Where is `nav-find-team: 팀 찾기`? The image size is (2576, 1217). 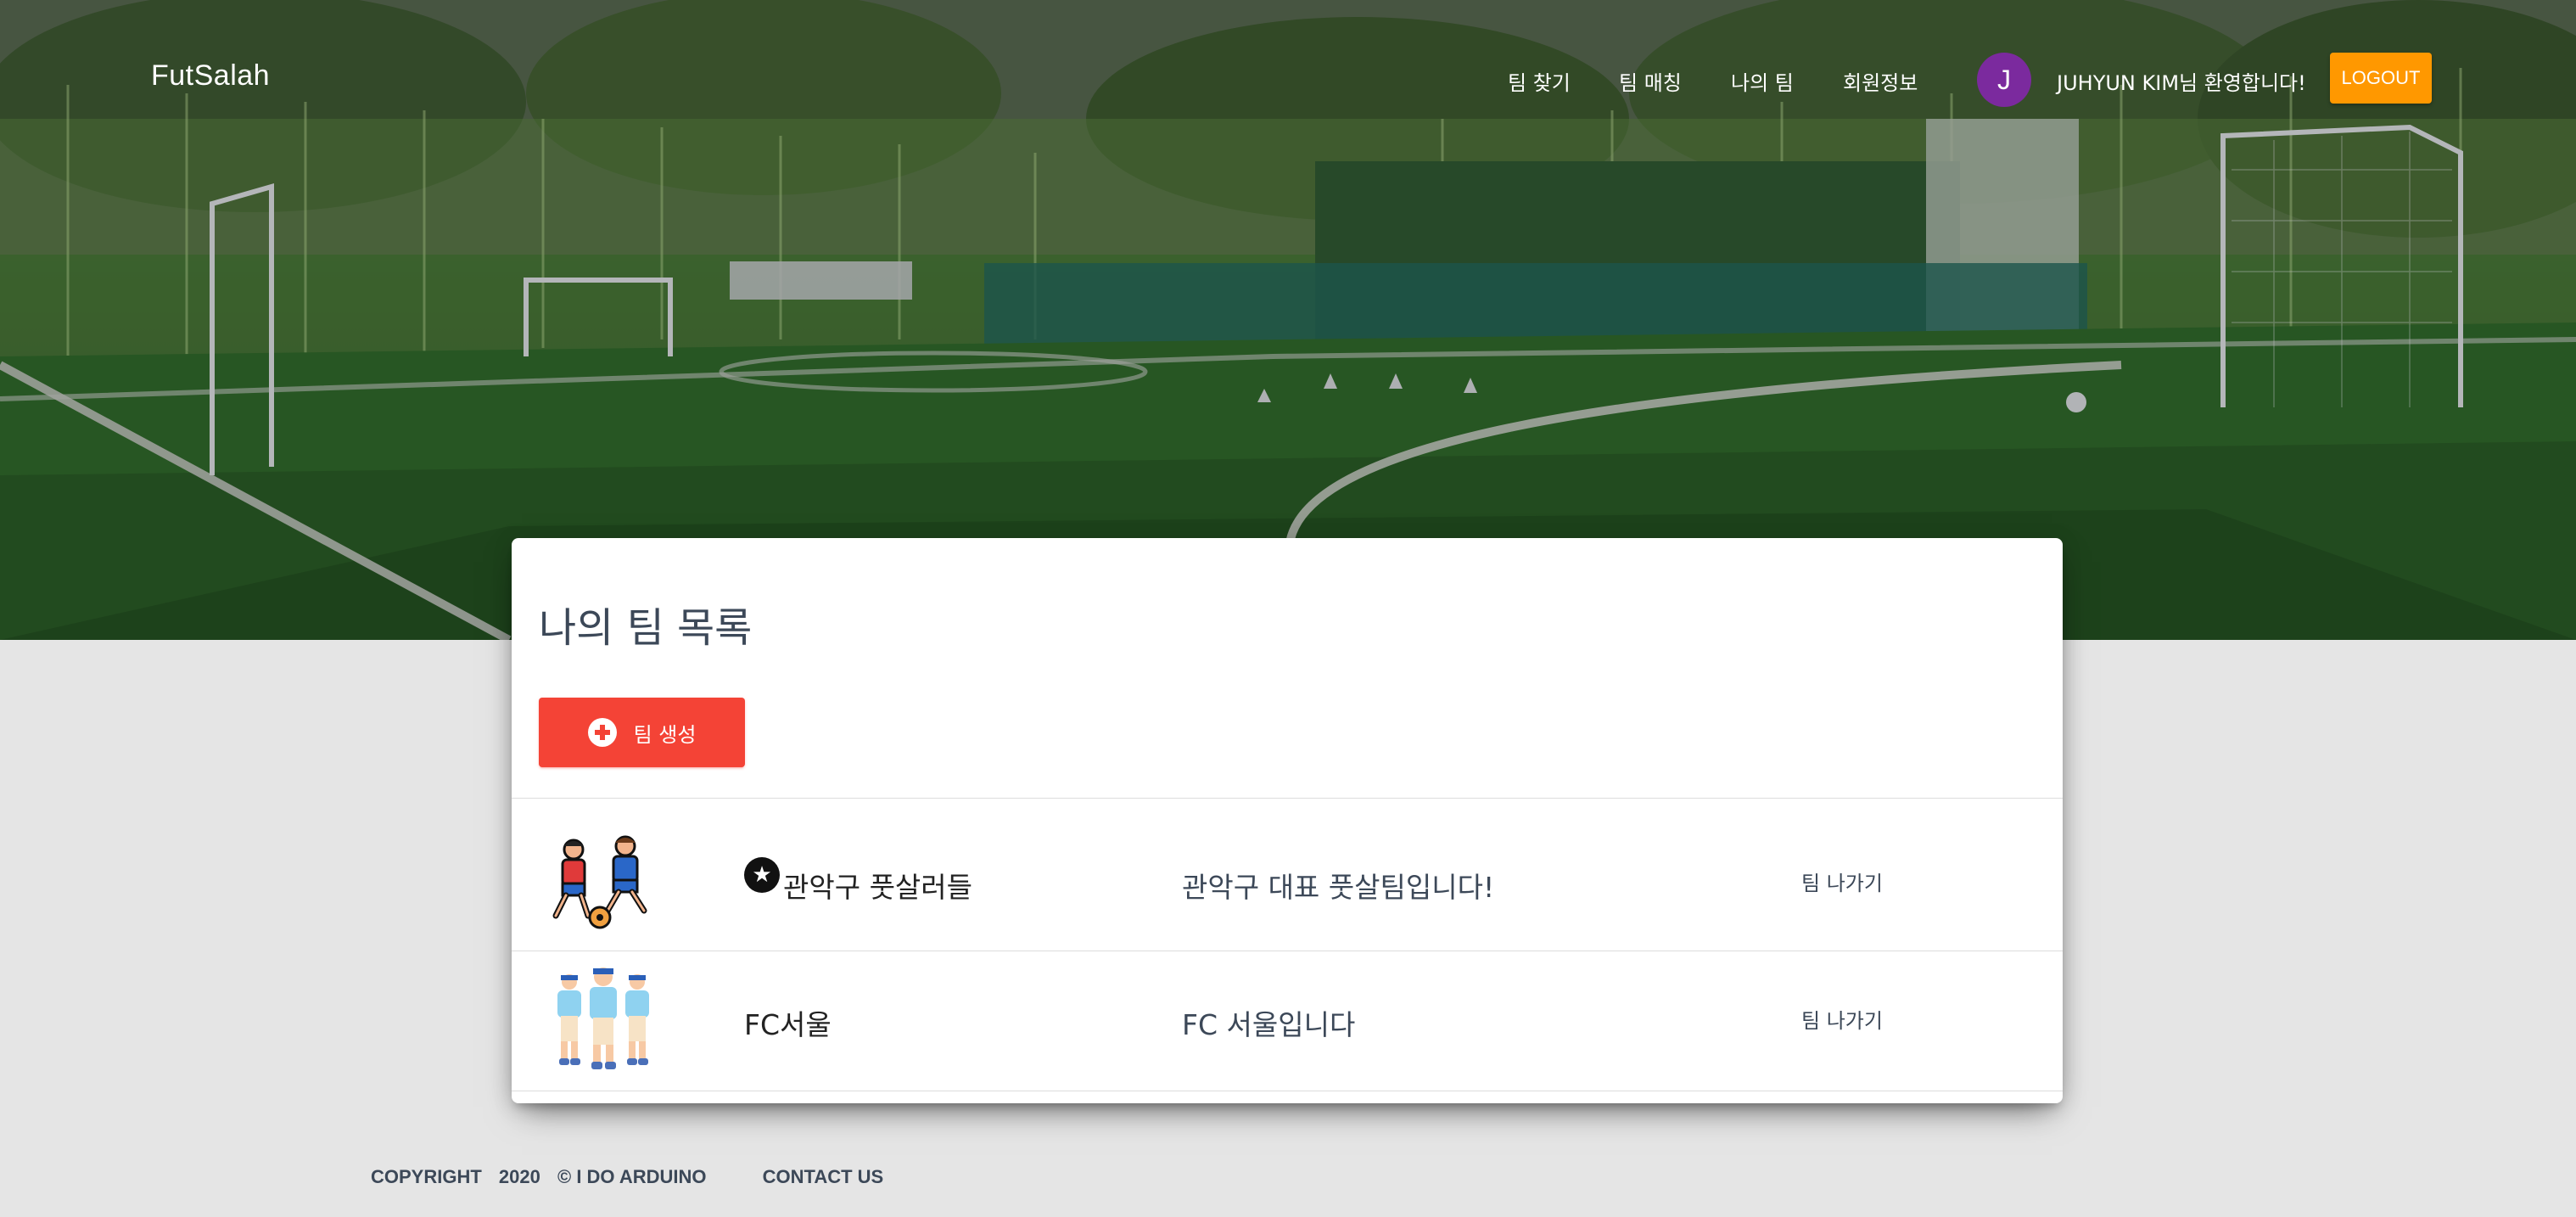 nav-find-team: 팀 찾기 is located at coordinates (1540, 81).